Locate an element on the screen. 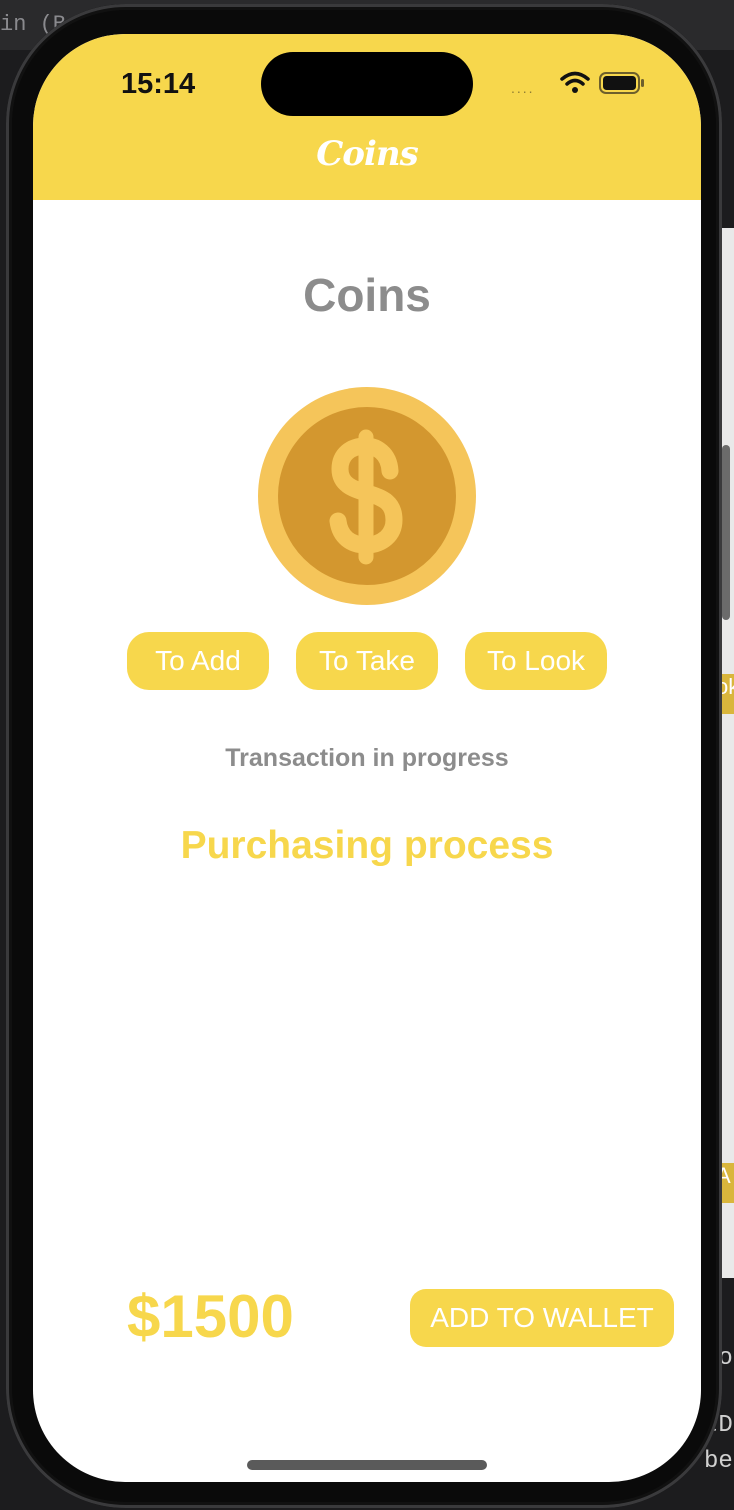 This screenshot has width=734, height=1510. add-to-wallet-button: ADD TO WALLET is located at coordinates (542, 1318).